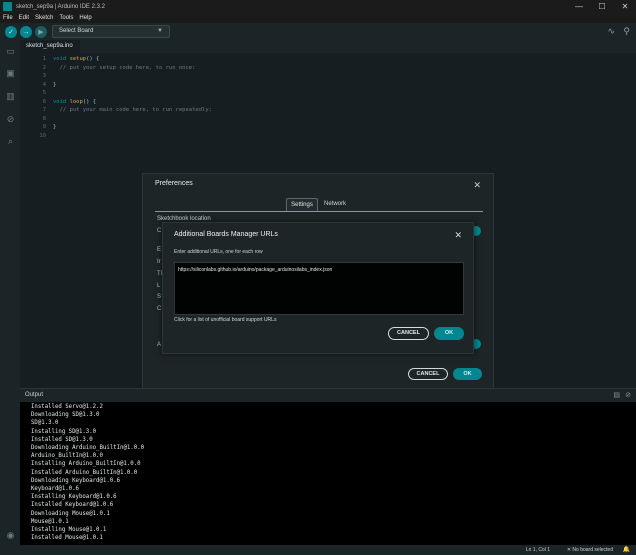  I want to click on chevron-down-icon: ▼, so click(160, 31).